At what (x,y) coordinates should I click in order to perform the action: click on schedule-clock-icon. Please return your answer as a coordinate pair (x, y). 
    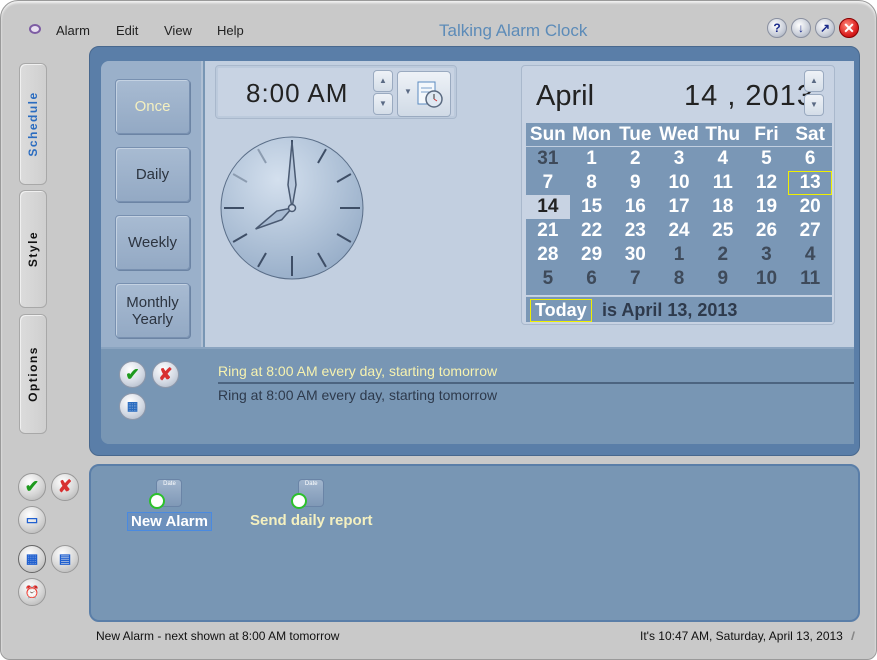
    Looking at the image, I should click on (430, 94).